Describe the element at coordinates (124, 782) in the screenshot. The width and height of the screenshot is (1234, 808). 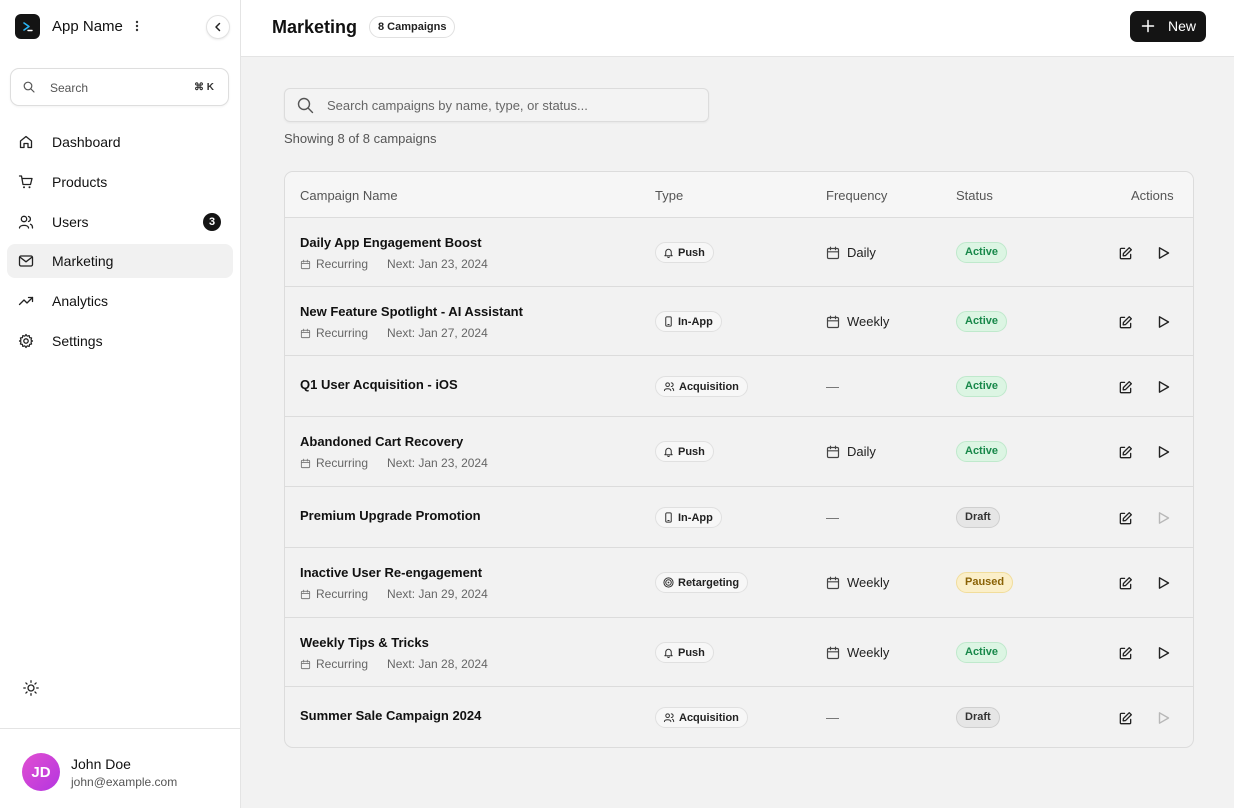
I see `user-email: john@example.com` at that location.